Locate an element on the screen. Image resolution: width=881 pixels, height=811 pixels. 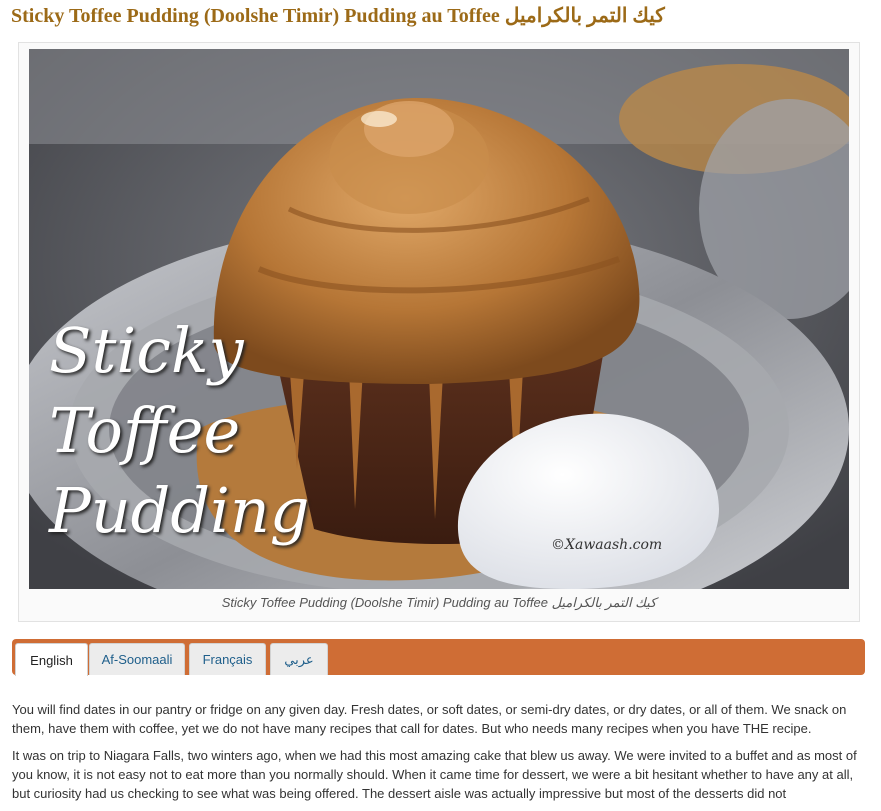
tab-arabic: عربي is located at coordinates (299, 659).